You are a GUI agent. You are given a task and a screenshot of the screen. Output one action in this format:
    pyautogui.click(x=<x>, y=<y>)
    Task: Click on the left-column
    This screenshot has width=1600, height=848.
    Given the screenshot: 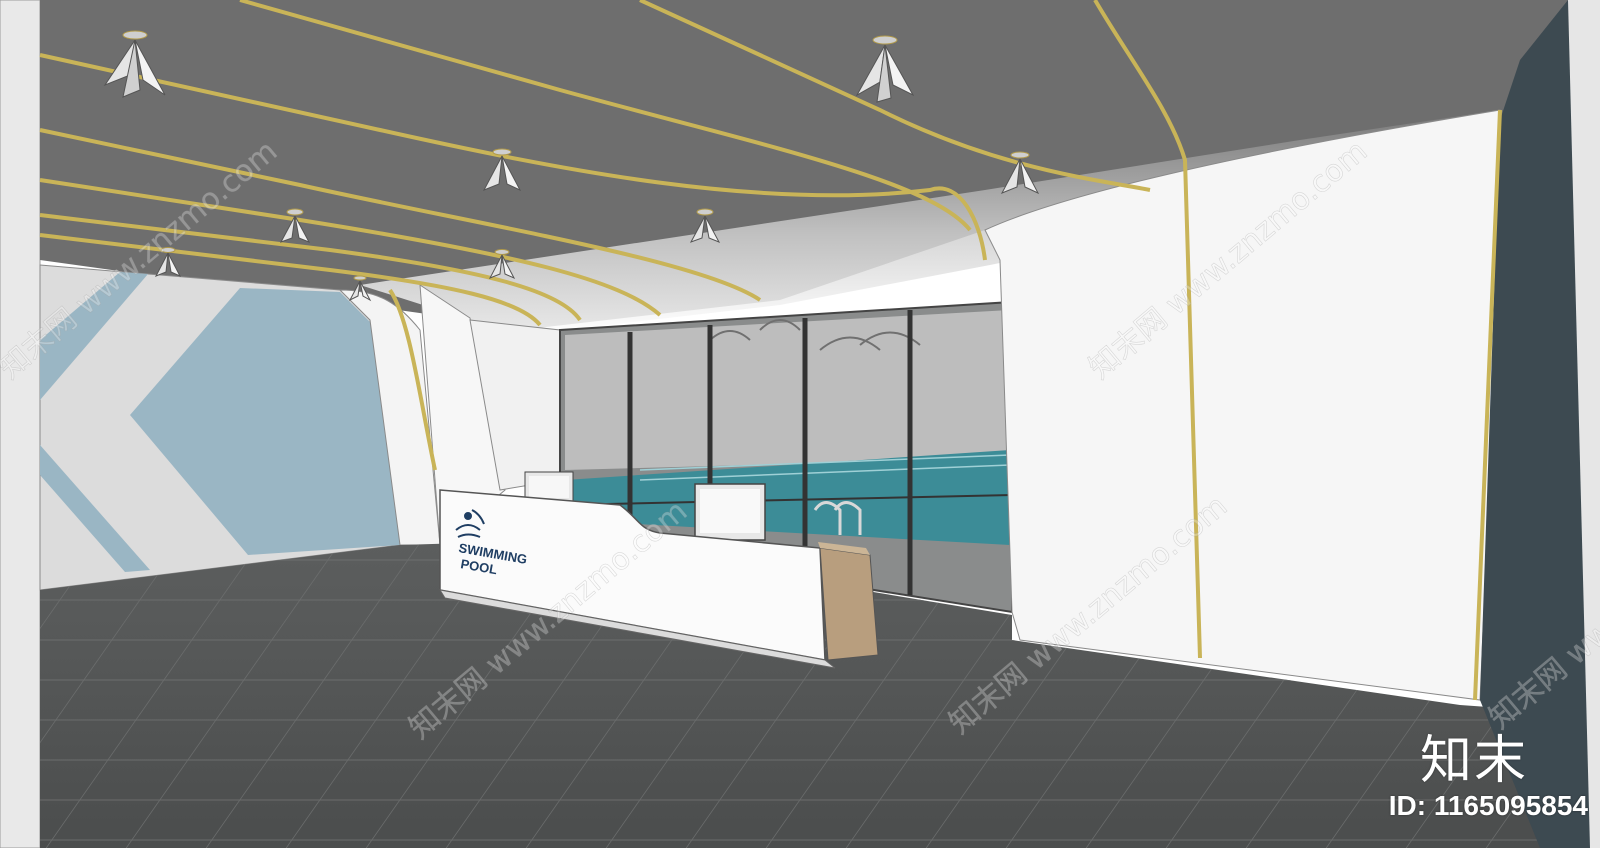 What is the action you would take?
    pyautogui.click(x=20, y=424)
    